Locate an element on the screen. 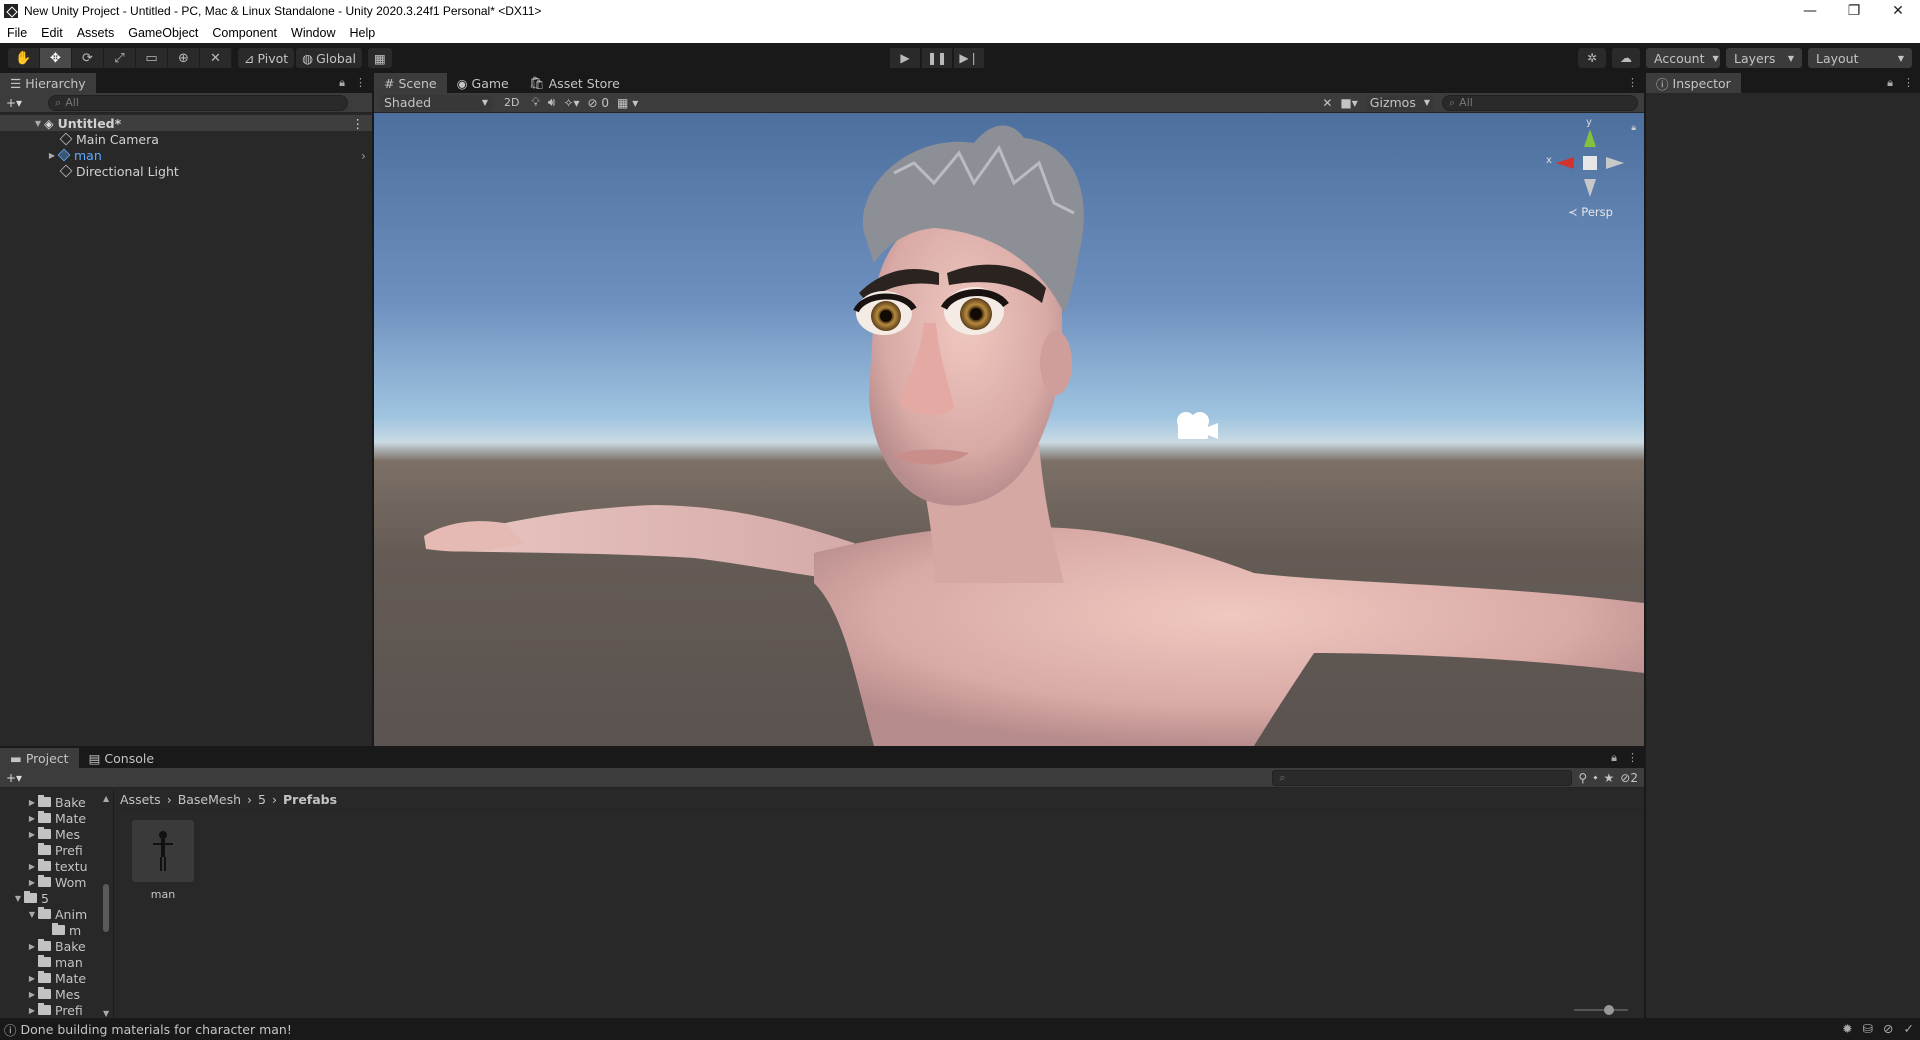 This screenshot has width=1920, height=1040. pivot-toggle: ⊿ Pivot is located at coordinates (266, 58).